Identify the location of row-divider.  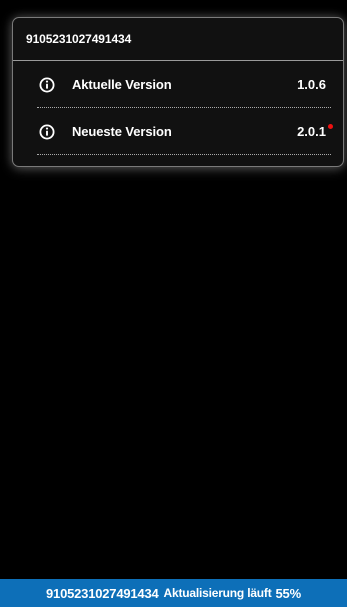
(184, 154).